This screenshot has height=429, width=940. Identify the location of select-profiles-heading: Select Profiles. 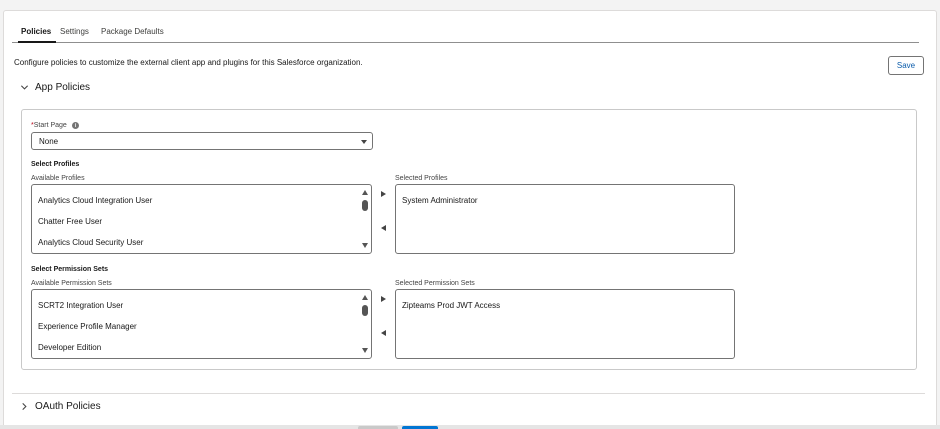
(55, 164).